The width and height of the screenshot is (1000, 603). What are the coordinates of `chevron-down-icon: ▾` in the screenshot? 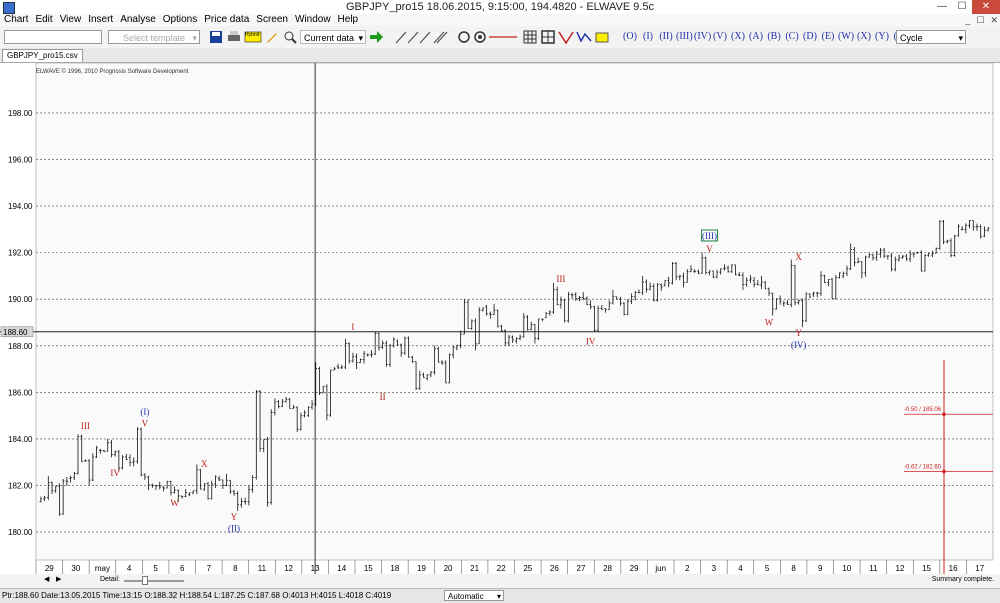 It's located at (498, 596).